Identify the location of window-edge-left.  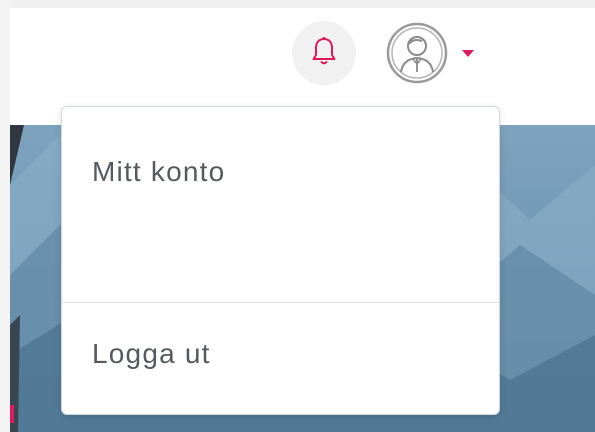
(5, 216).